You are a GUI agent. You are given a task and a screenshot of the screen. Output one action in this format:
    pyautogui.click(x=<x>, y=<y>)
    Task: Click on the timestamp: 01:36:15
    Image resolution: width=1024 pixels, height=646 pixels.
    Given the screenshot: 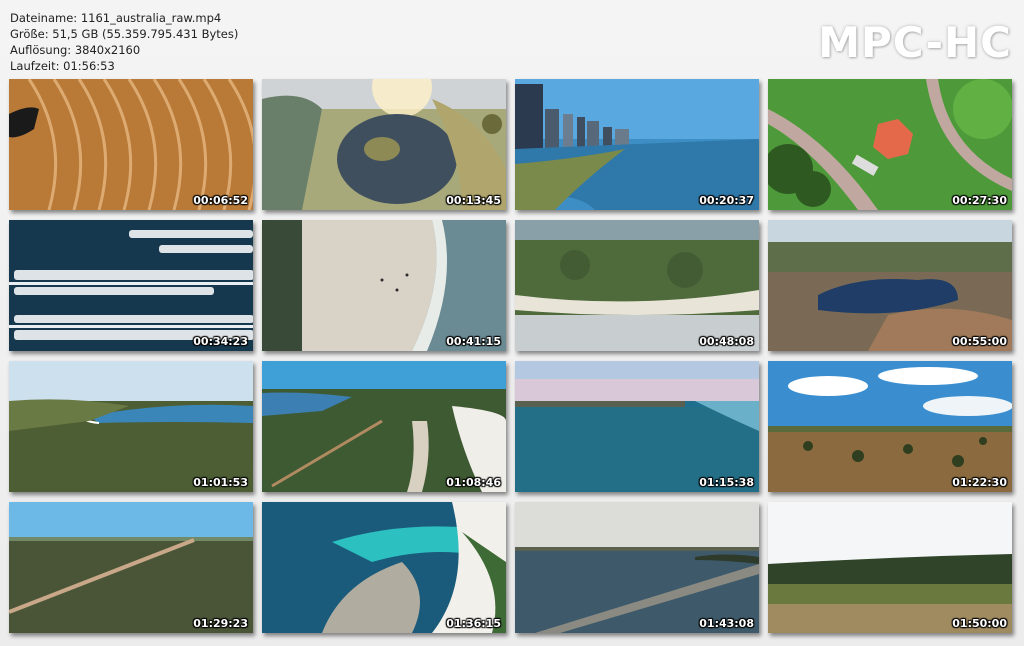 What is the action you would take?
    pyautogui.click(x=473, y=623)
    